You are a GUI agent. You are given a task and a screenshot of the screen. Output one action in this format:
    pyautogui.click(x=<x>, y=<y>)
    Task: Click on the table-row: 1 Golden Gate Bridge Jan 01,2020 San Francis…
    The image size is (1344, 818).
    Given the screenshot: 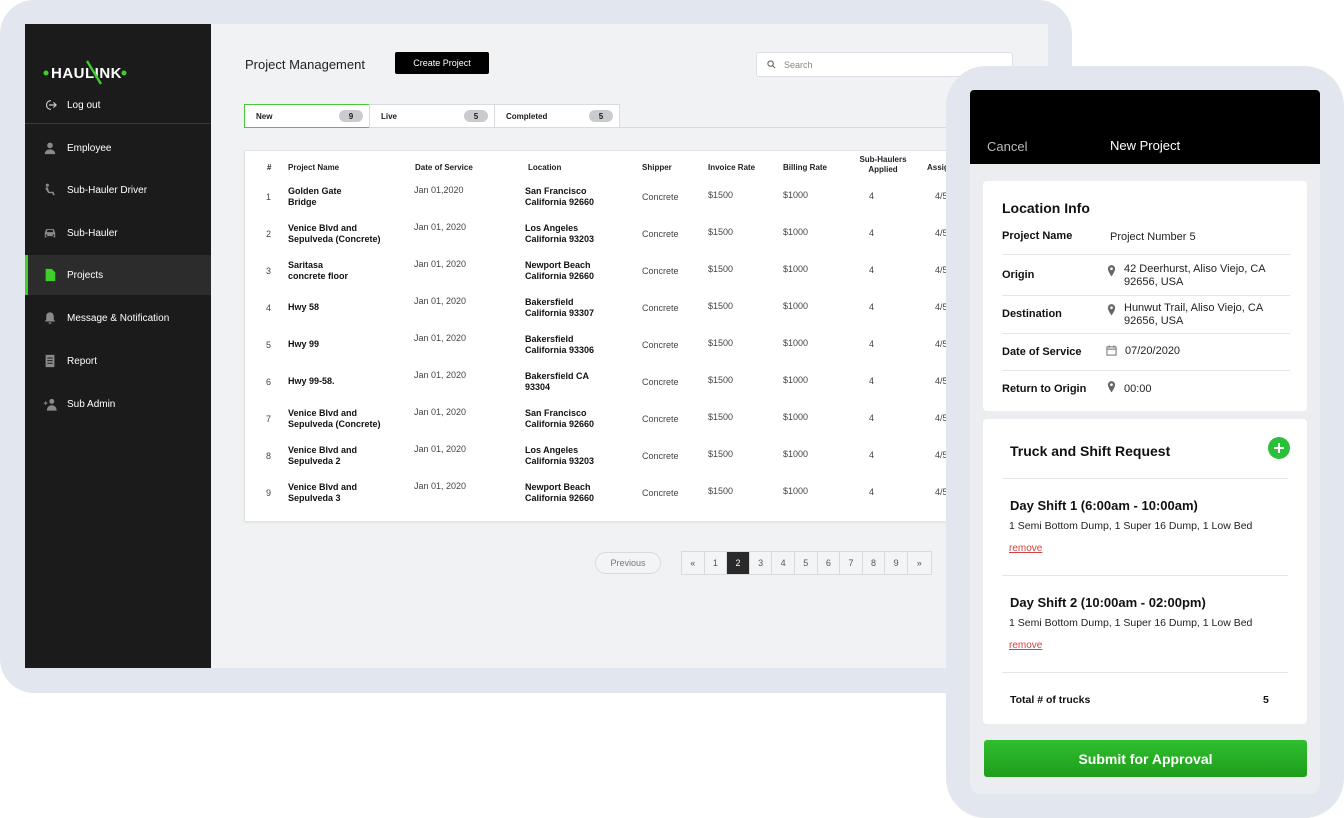 What is the action you would take?
    pyautogui.click(x=646, y=202)
    